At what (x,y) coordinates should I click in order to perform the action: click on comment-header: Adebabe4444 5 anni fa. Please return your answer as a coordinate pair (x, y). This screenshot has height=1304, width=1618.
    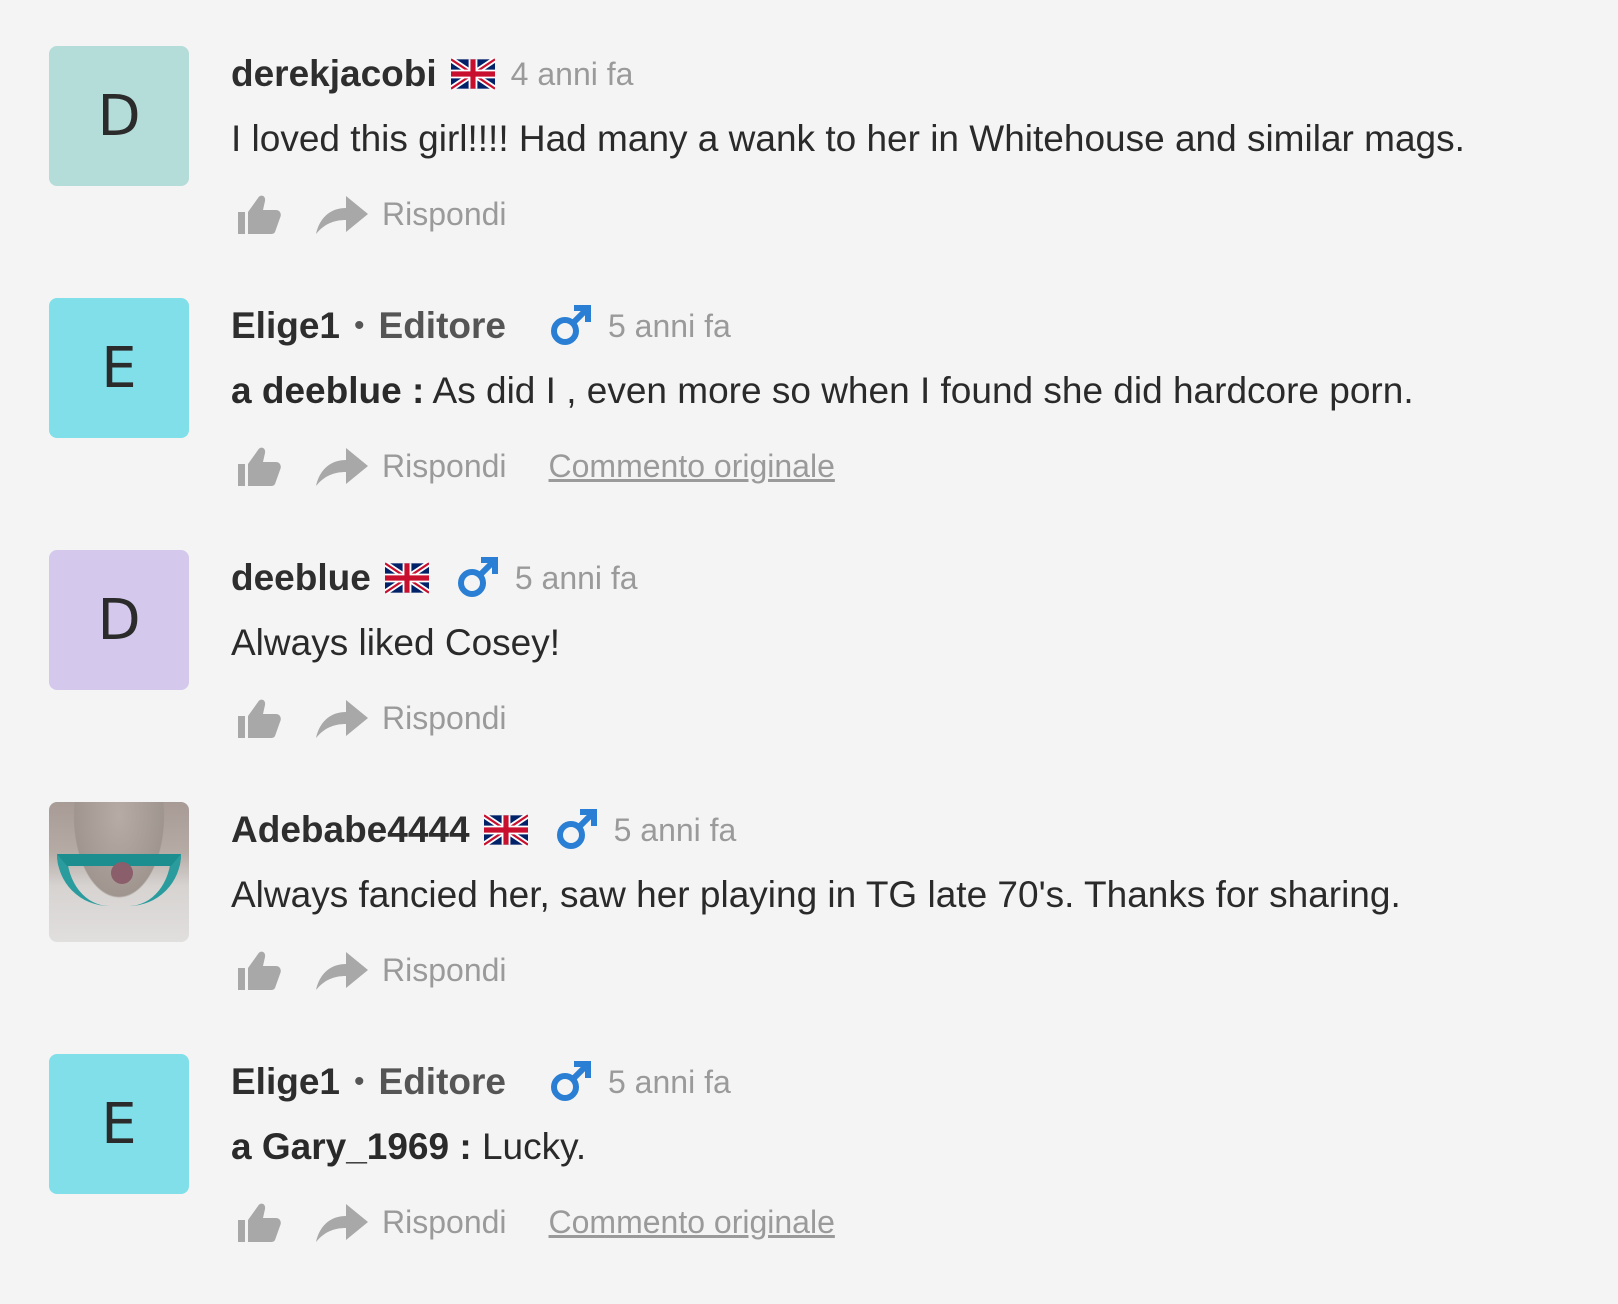
    Looking at the image, I should click on (483, 830).